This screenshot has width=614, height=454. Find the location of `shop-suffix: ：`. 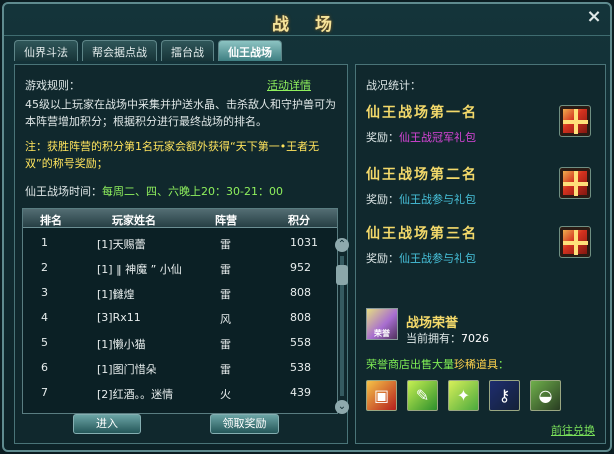

shop-suffix: ： is located at coordinates (503, 364).